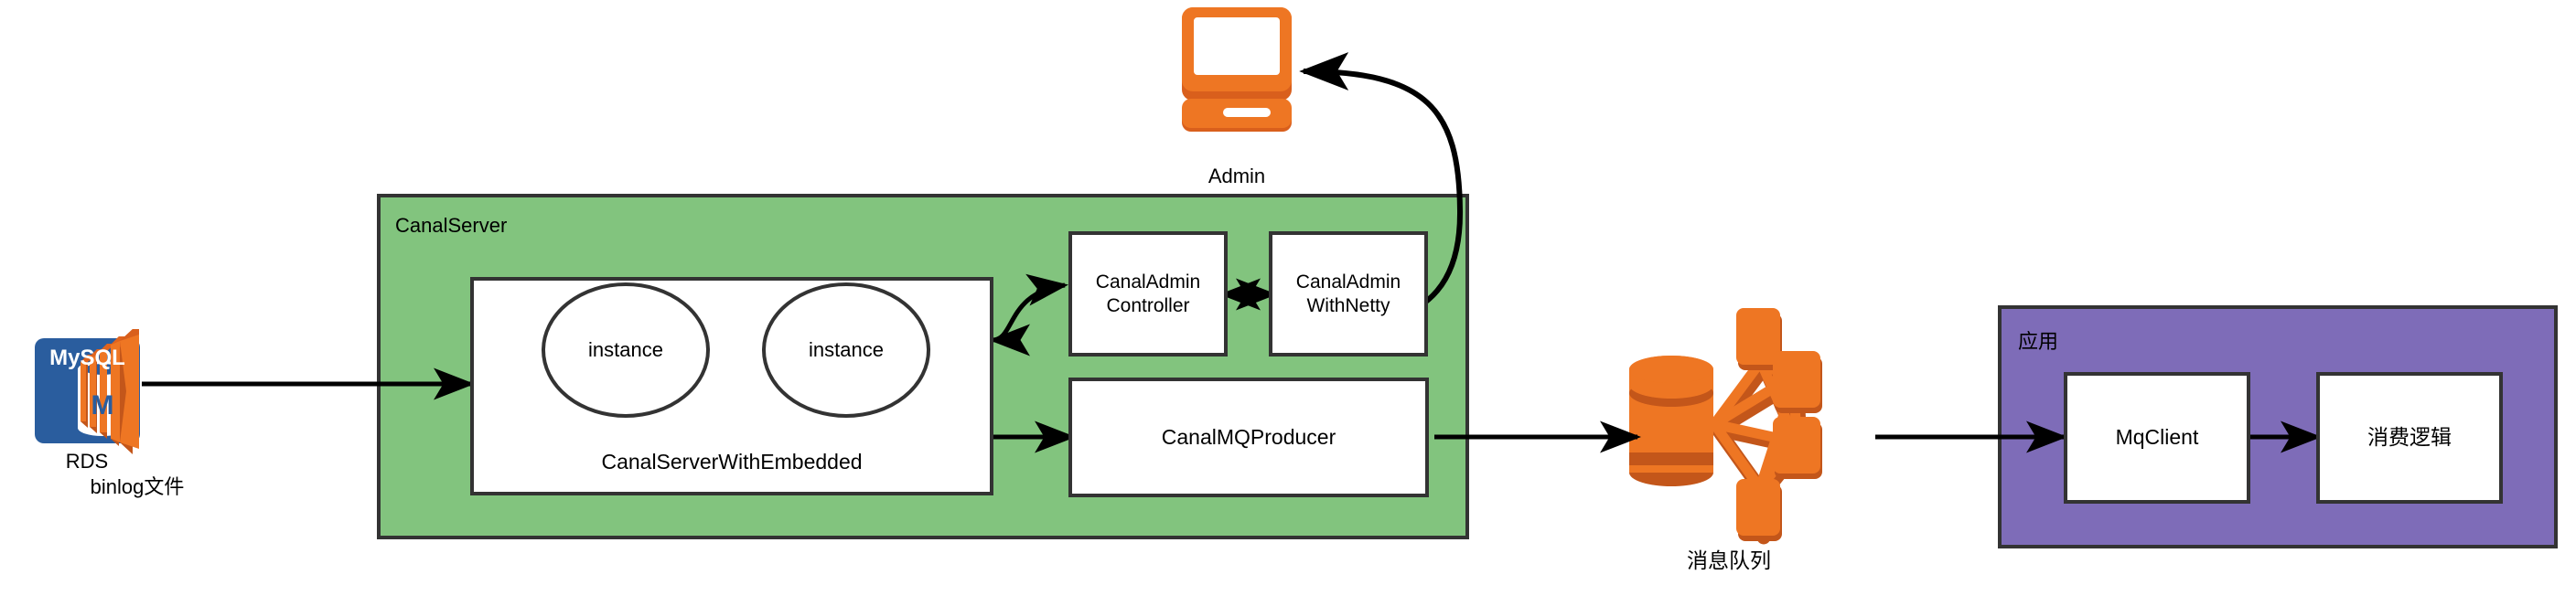 Image resolution: width=2576 pixels, height=596 pixels. I want to click on mq-client-box, so click(2157, 438).